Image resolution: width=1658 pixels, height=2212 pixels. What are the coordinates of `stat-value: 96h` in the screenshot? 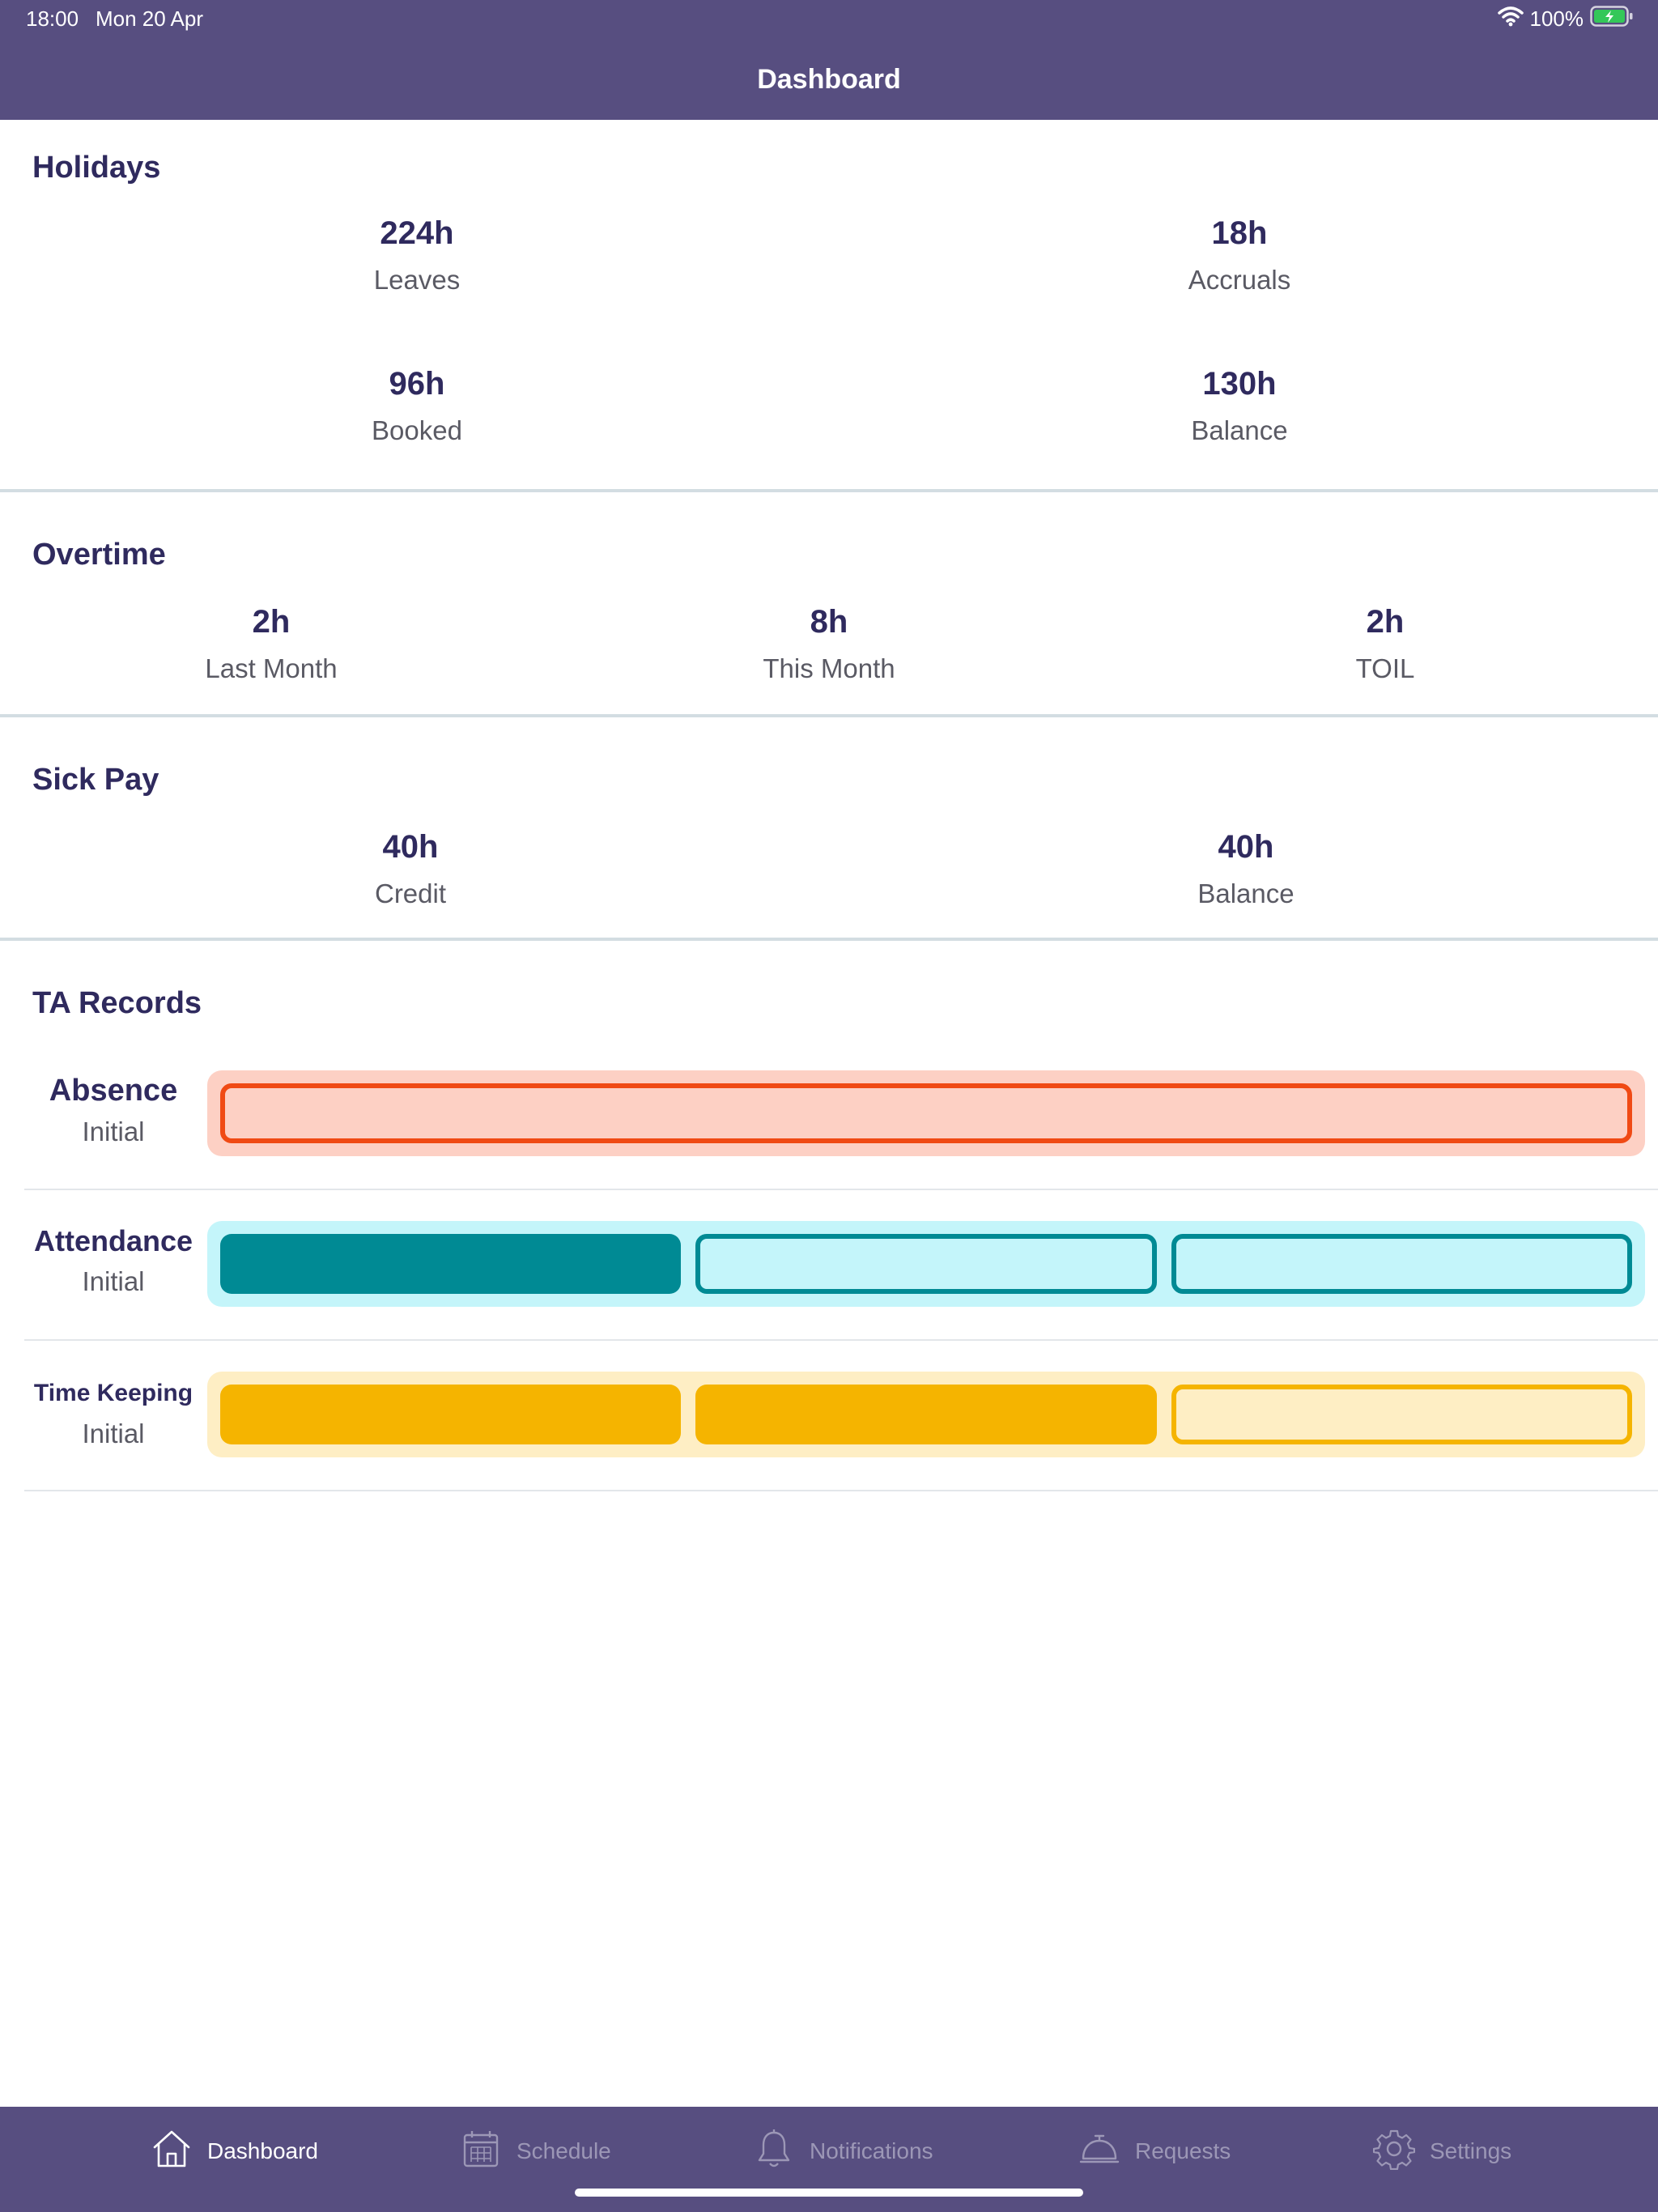 It's located at (417, 384).